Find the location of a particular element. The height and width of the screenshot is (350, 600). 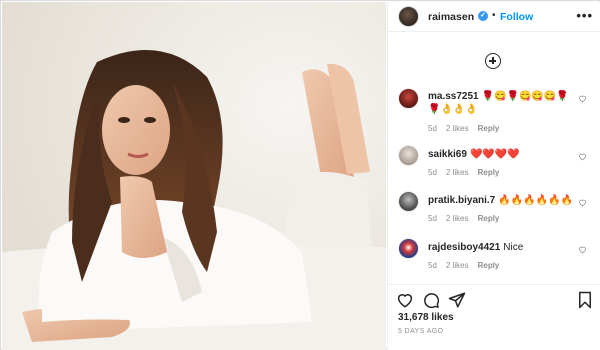

author-username: raimasen is located at coordinates (451, 17).